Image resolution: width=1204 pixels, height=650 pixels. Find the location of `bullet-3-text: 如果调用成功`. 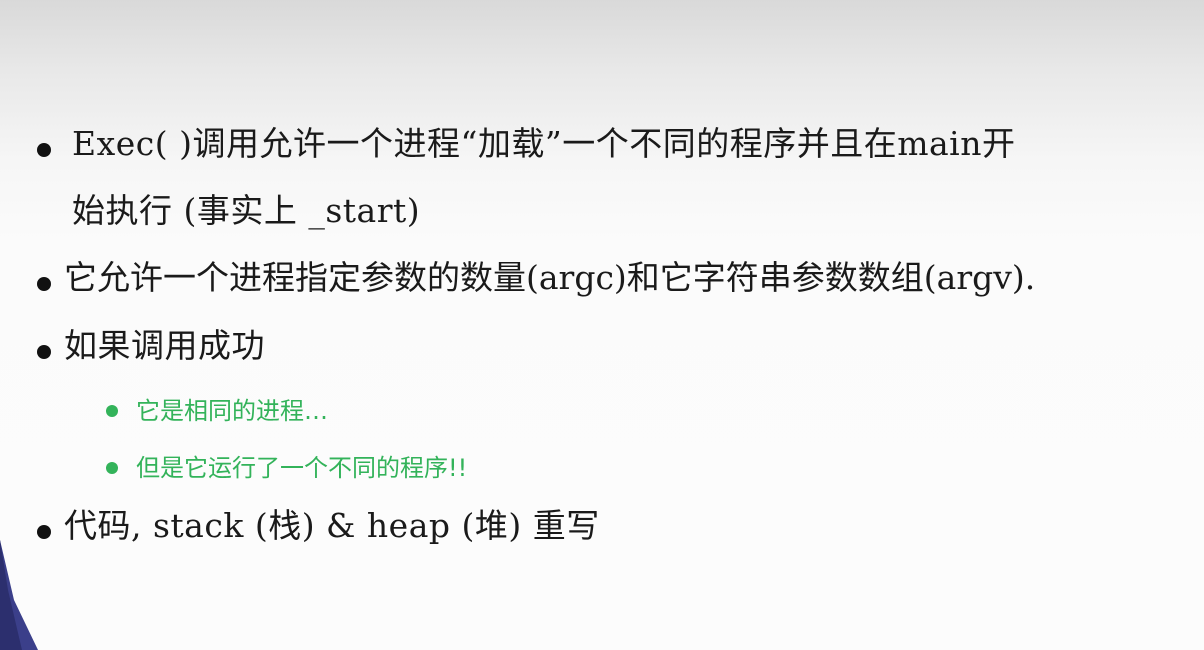

bullet-3-text: 如果调用成功 is located at coordinates (164, 345).